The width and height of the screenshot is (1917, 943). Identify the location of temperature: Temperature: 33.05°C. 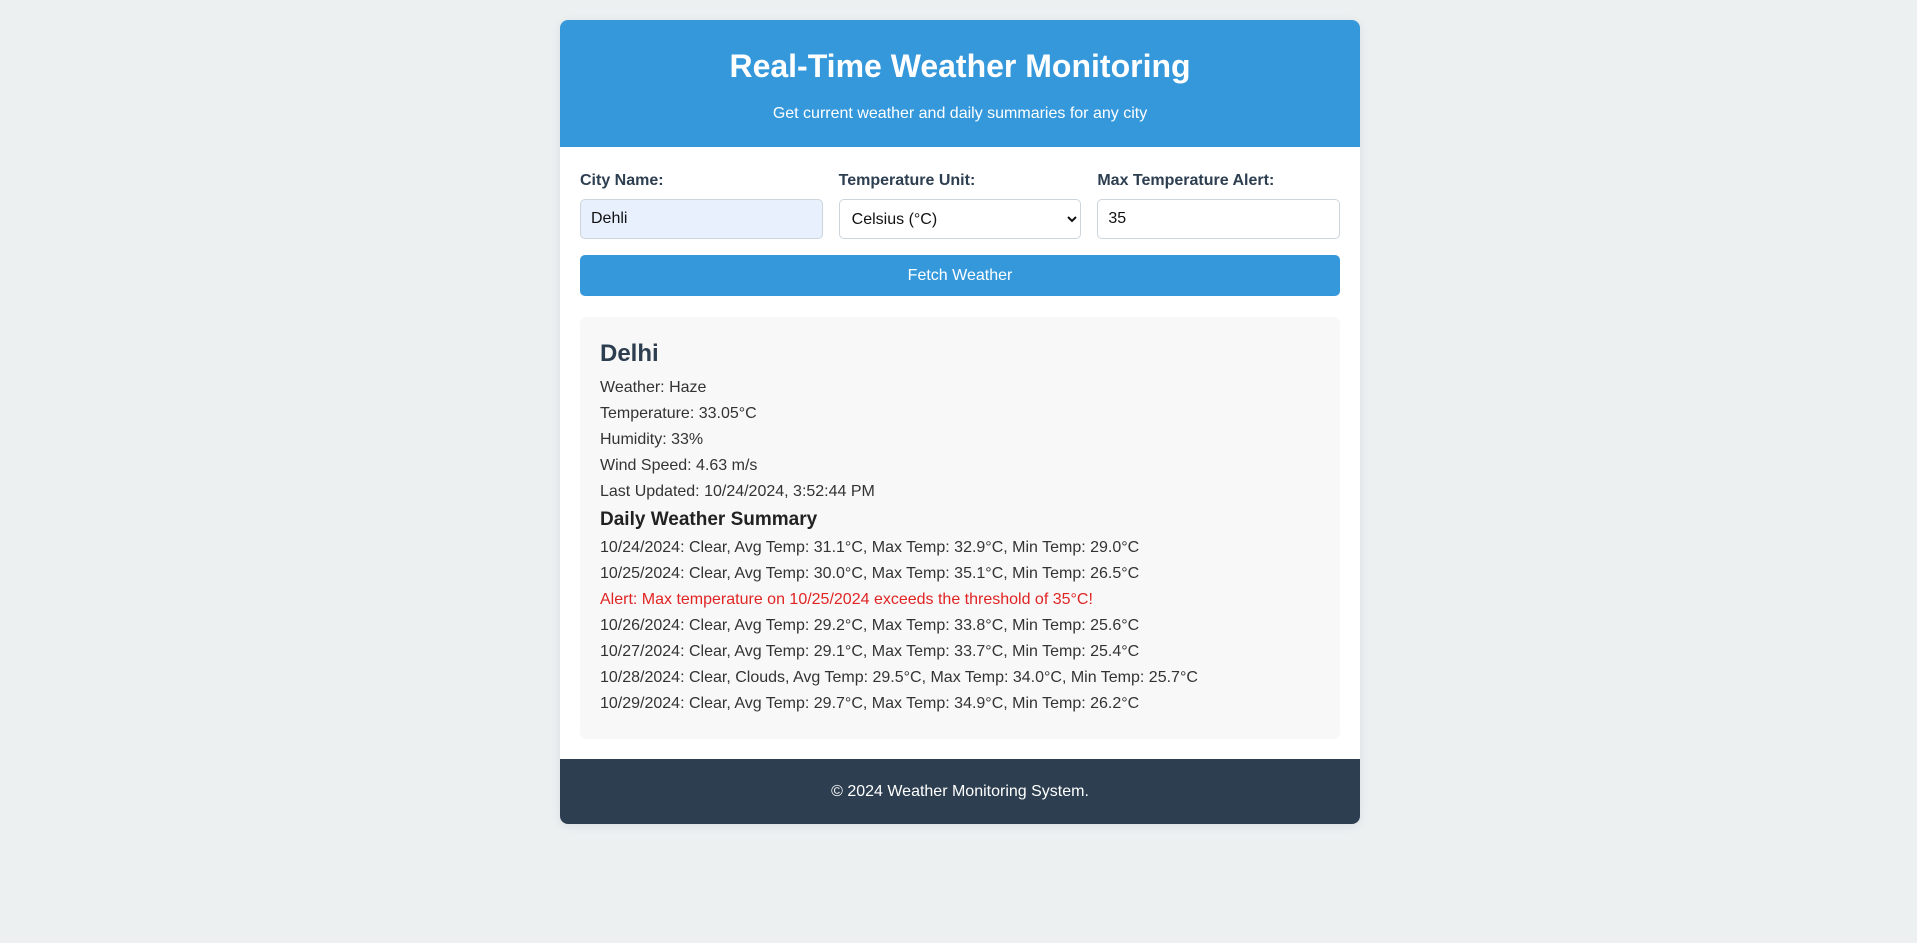
(678, 413).